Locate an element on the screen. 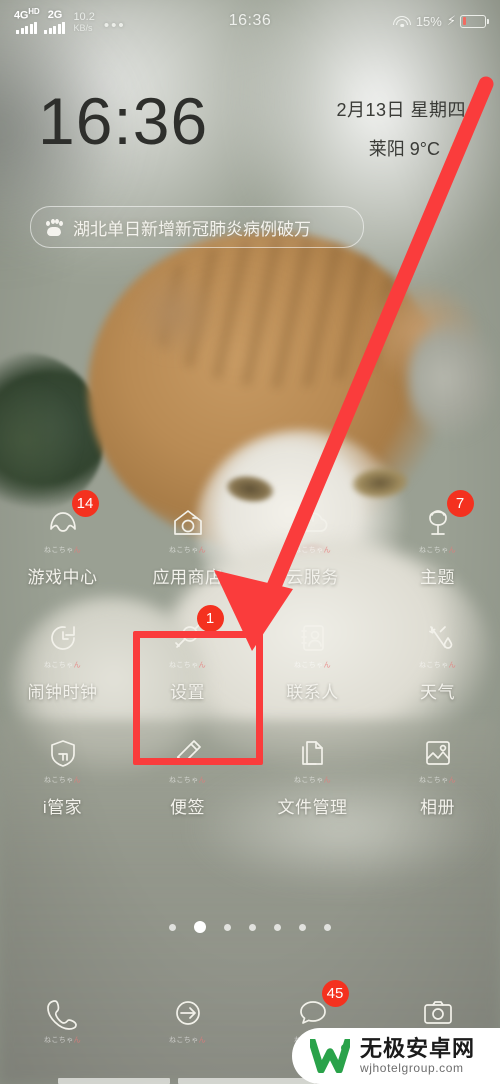 This screenshot has width=500, height=1084. app-icon-游戏中心: ねこちゃん 14 游戏中心 is located at coordinates (62, 539).